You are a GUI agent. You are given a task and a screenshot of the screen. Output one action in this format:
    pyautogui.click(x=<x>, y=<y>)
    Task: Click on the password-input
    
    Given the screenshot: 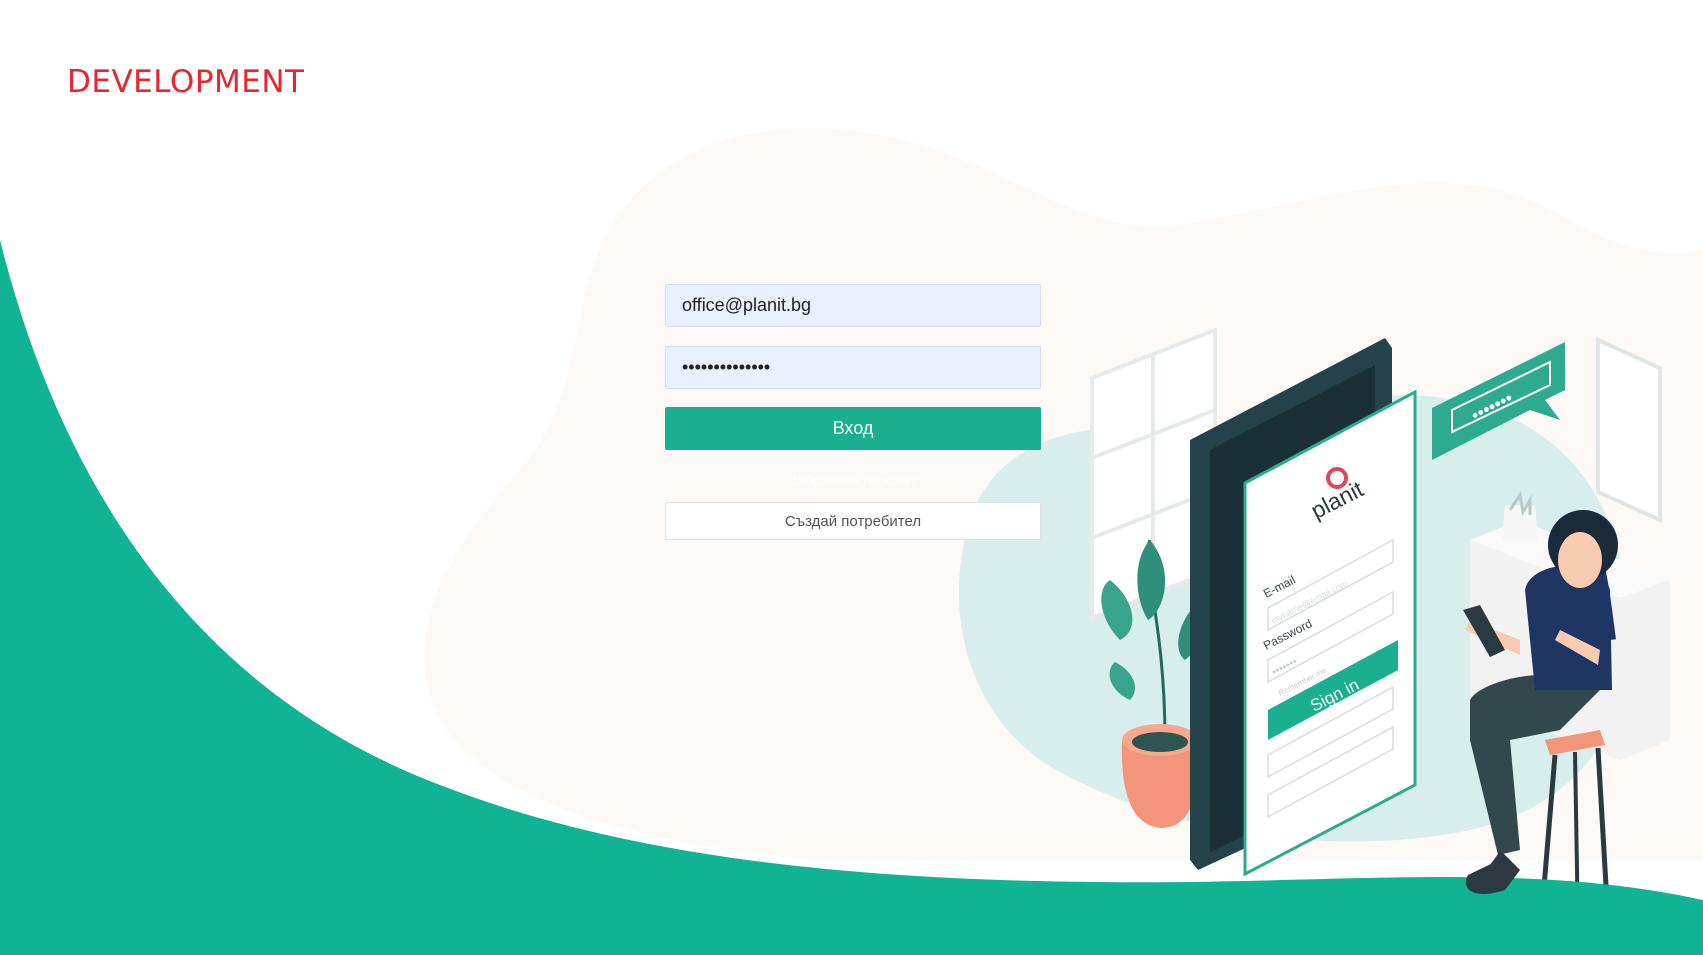 What is the action you would take?
    pyautogui.click(x=853, y=367)
    